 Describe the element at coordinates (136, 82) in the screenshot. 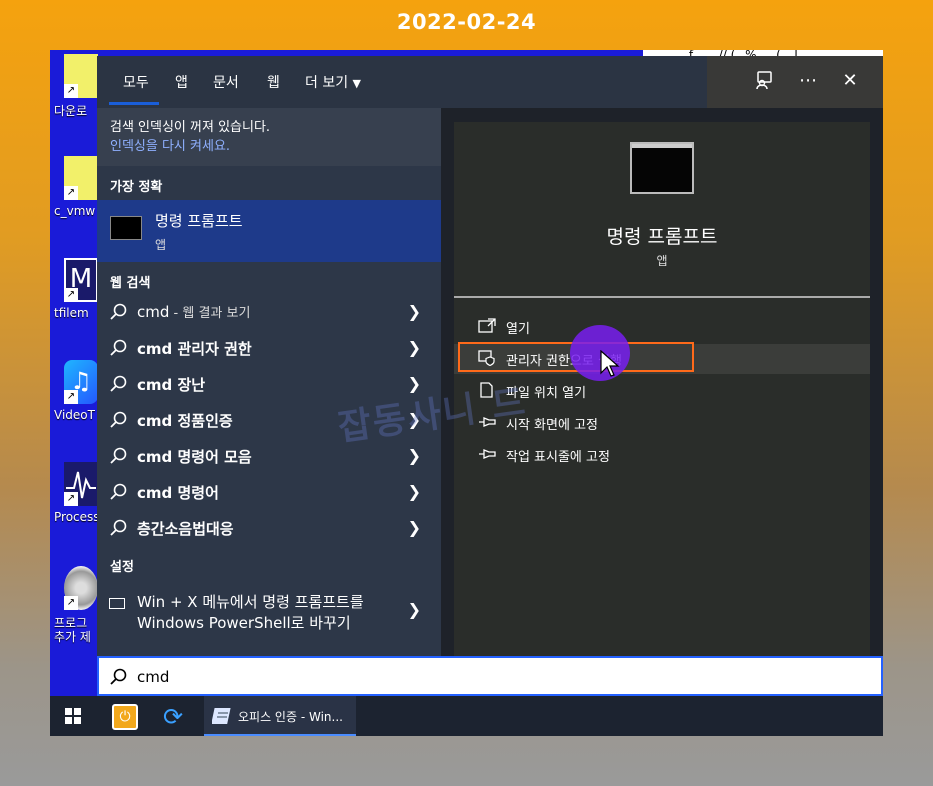

I see `tab-all: 모두` at that location.